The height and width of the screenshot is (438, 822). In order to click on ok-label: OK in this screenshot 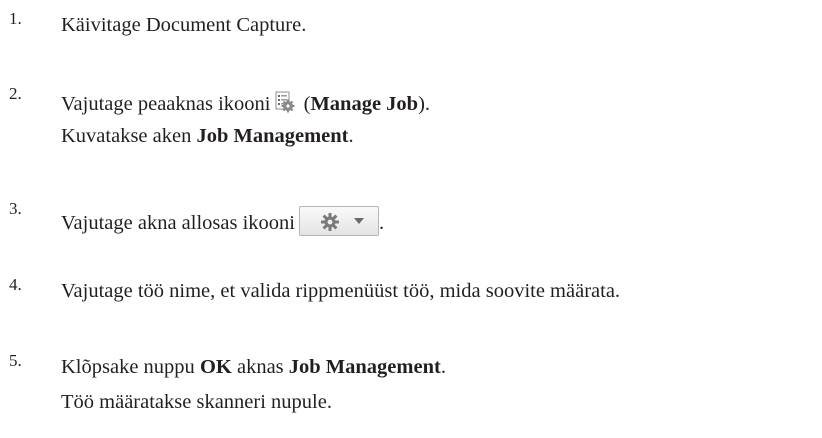, I will do `click(215, 367)`.